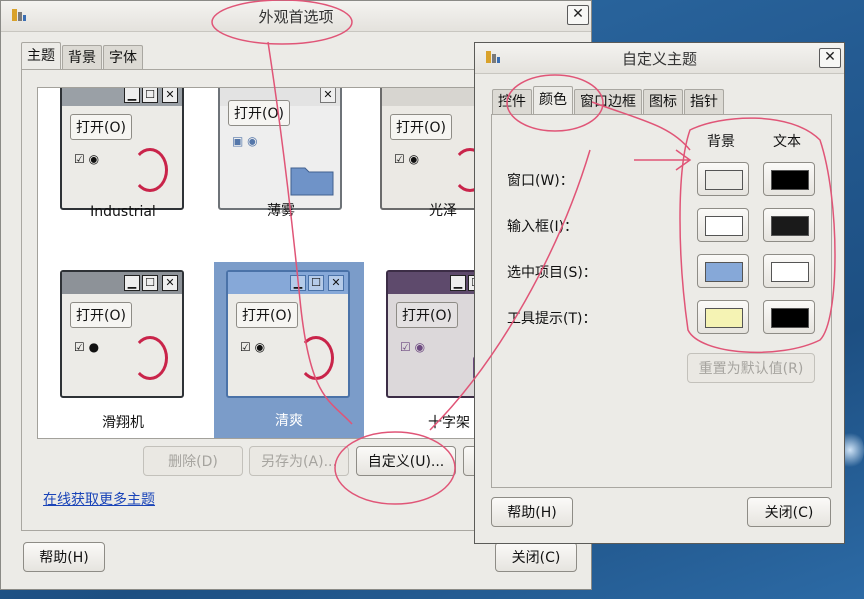  What do you see at coordinates (122, 334) in the screenshot?
I see `theme-preview: ▁ ☐ ✕ 打开(O) ☑ ●` at bounding box center [122, 334].